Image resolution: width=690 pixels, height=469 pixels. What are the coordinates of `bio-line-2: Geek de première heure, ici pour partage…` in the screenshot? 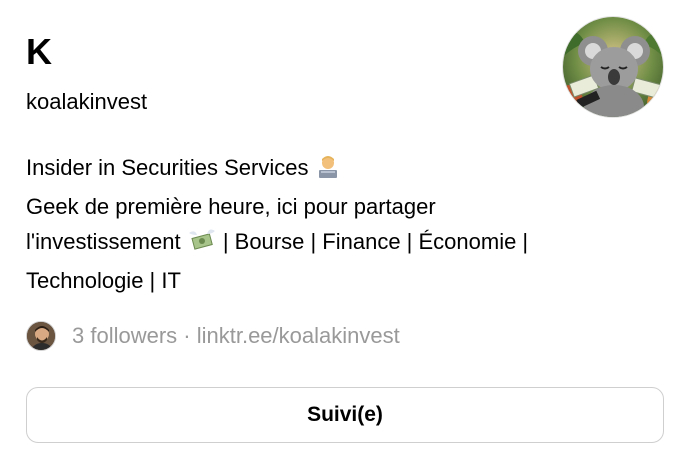 It's located at (231, 206).